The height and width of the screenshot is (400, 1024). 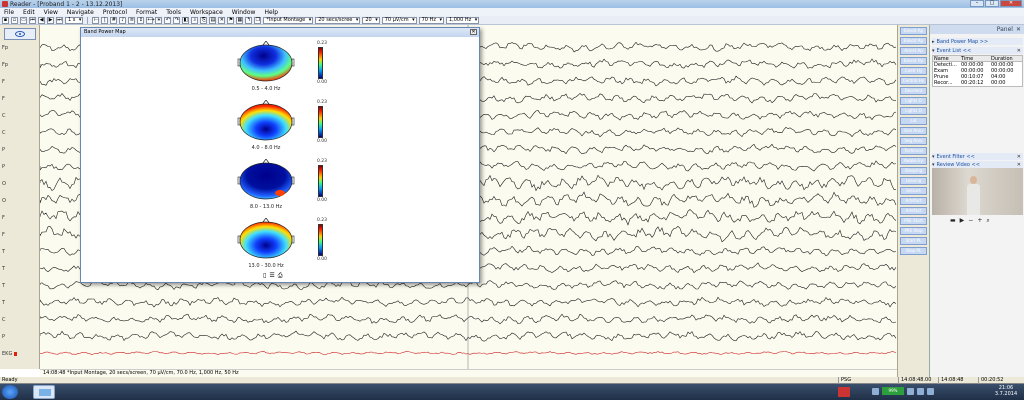 What do you see at coordinates (213, 20) in the screenshot?
I see `paste-icon: ▤` at bounding box center [213, 20].